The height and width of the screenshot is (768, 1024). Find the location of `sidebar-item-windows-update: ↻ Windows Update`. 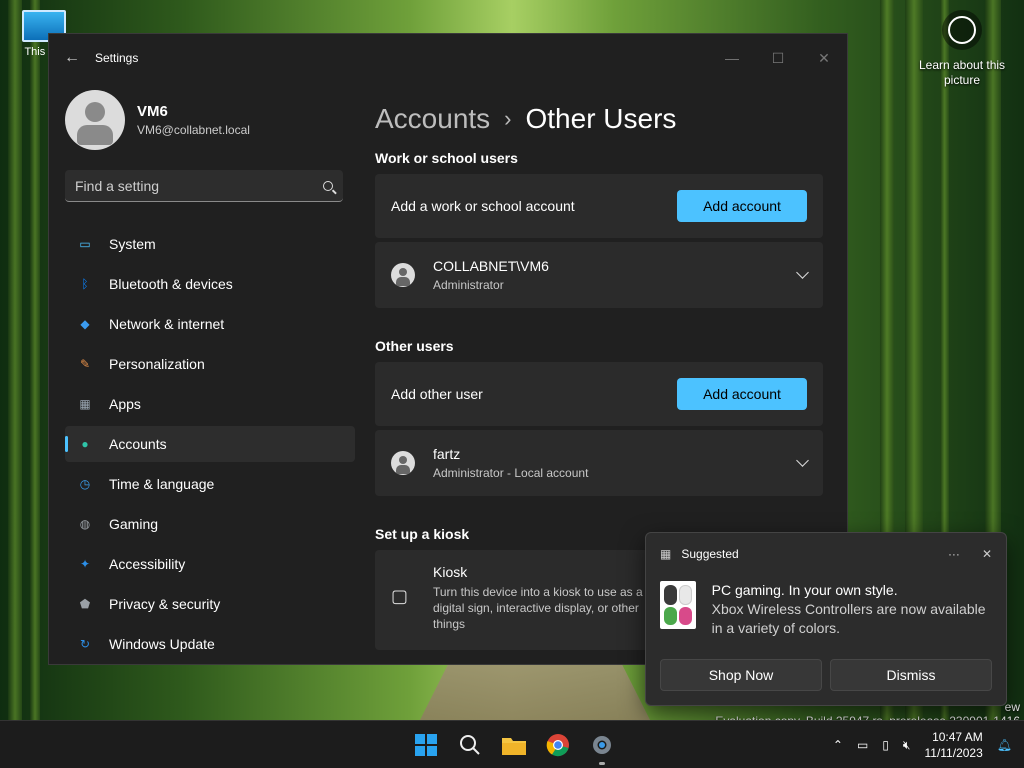

sidebar-item-windows-update: ↻ Windows Update is located at coordinates (210, 644).